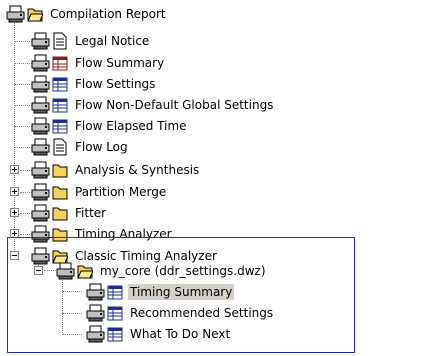 The height and width of the screenshot is (356, 436). What do you see at coordinates (218, 63) in the screenshot?
I see `tree-item-flow-summary: Flow Summary` at bounding box center [218, 63].